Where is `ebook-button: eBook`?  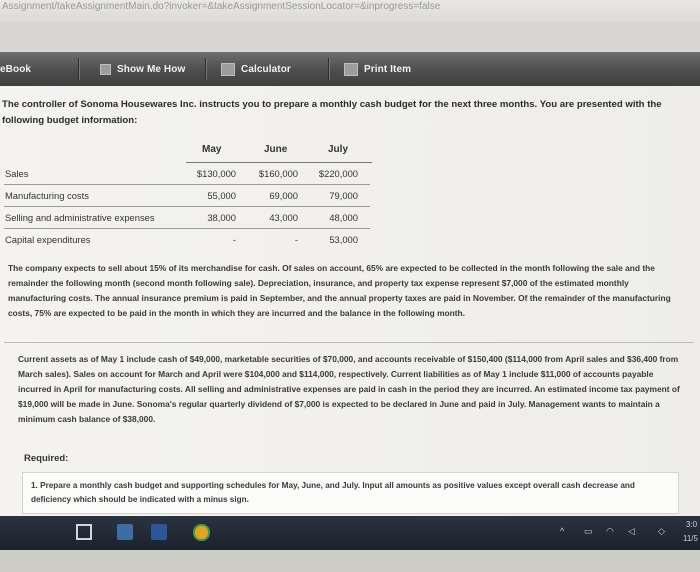
ebook-button: eBook is located at coordinates (15, 69).